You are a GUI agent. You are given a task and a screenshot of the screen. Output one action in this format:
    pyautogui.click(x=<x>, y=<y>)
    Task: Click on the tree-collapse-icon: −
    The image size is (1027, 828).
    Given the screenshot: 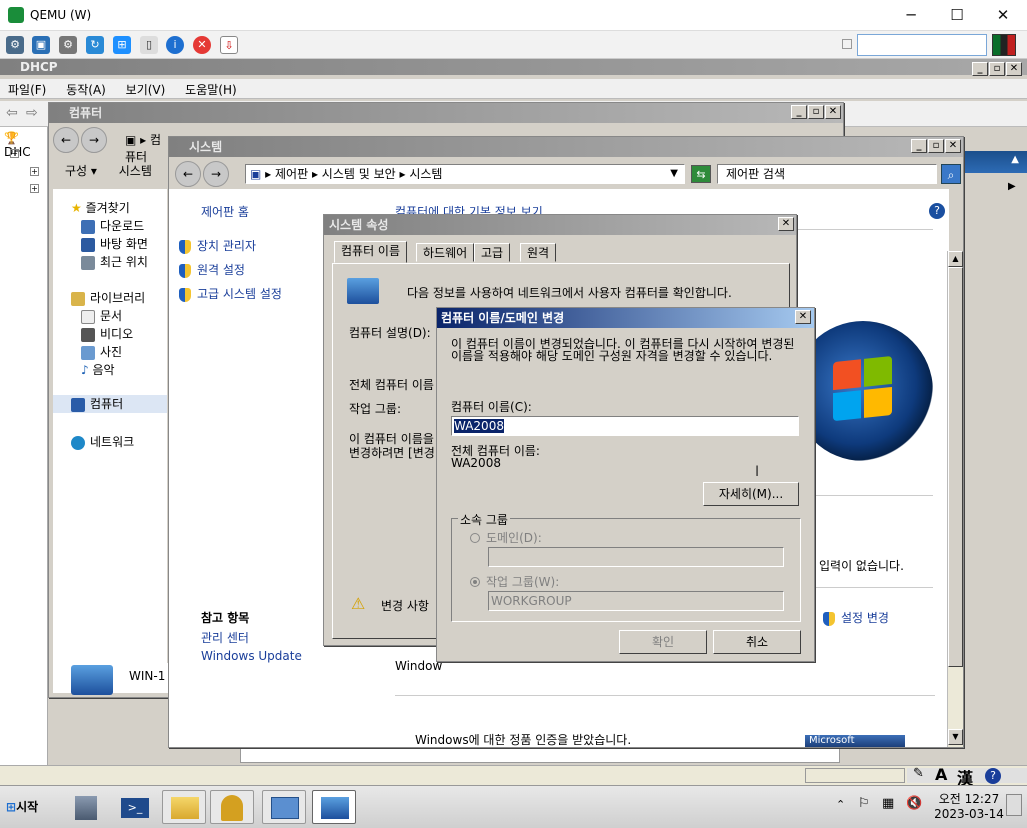 What is the action you would take?
    pyautogui.click(x=14, y=153)
    